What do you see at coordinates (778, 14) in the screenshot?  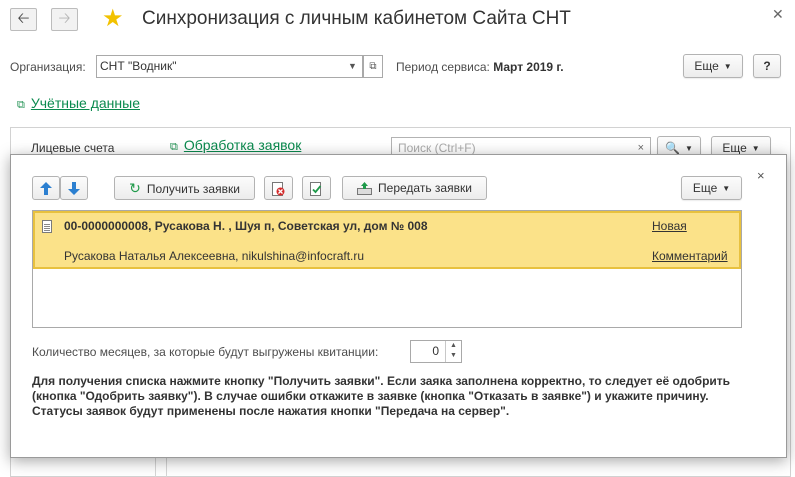 I see `close-icon: ✕` at bounding box center [778, 14].